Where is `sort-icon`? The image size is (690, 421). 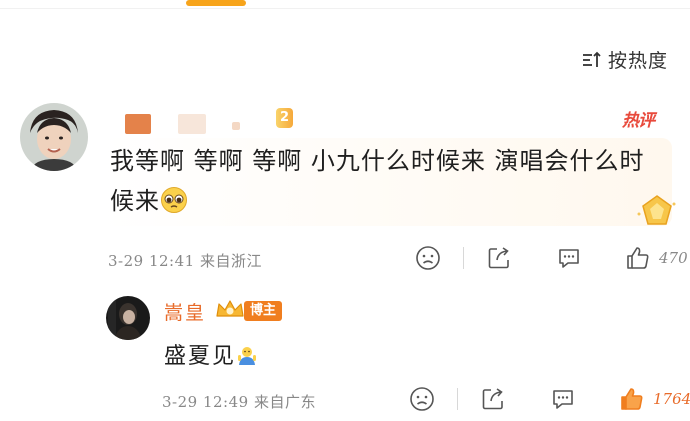
sort-icon is located at coordinates (591, 59).